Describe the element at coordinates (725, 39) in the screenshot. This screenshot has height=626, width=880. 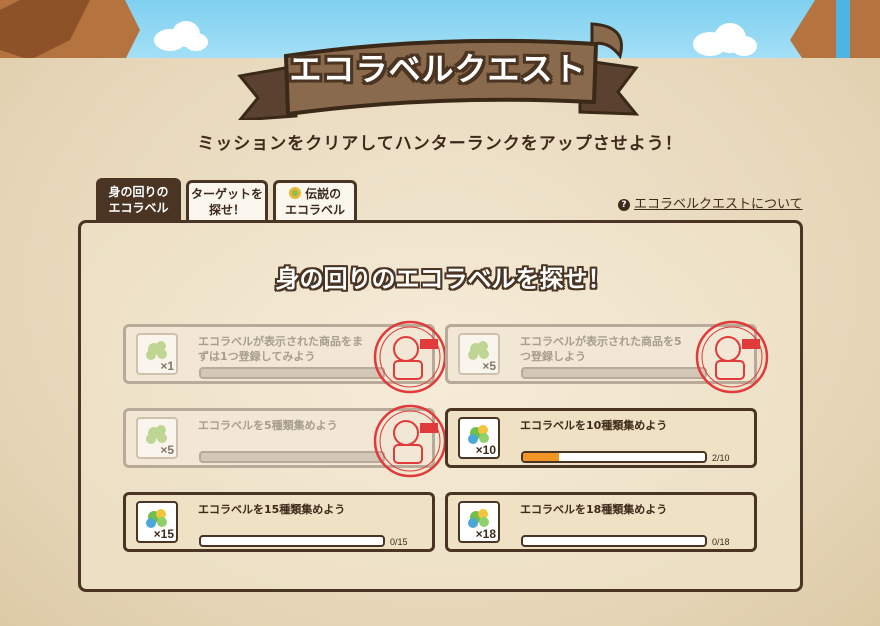
I see `cloud-right` at that location.